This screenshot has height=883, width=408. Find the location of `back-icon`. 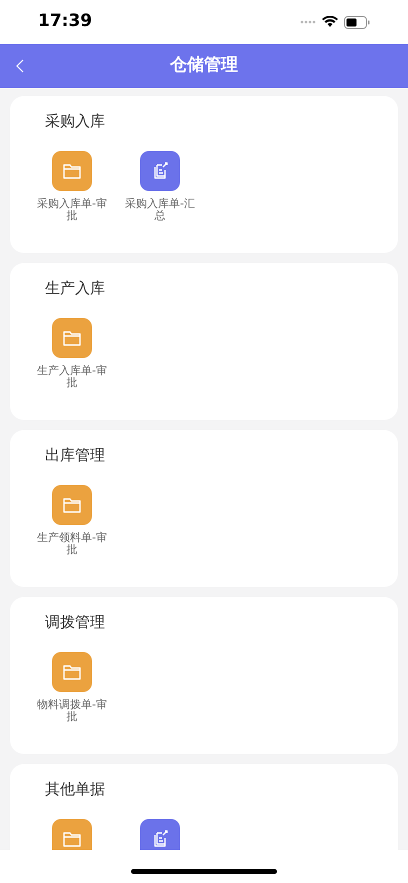

back-icon is located at coordinates (20, 66).